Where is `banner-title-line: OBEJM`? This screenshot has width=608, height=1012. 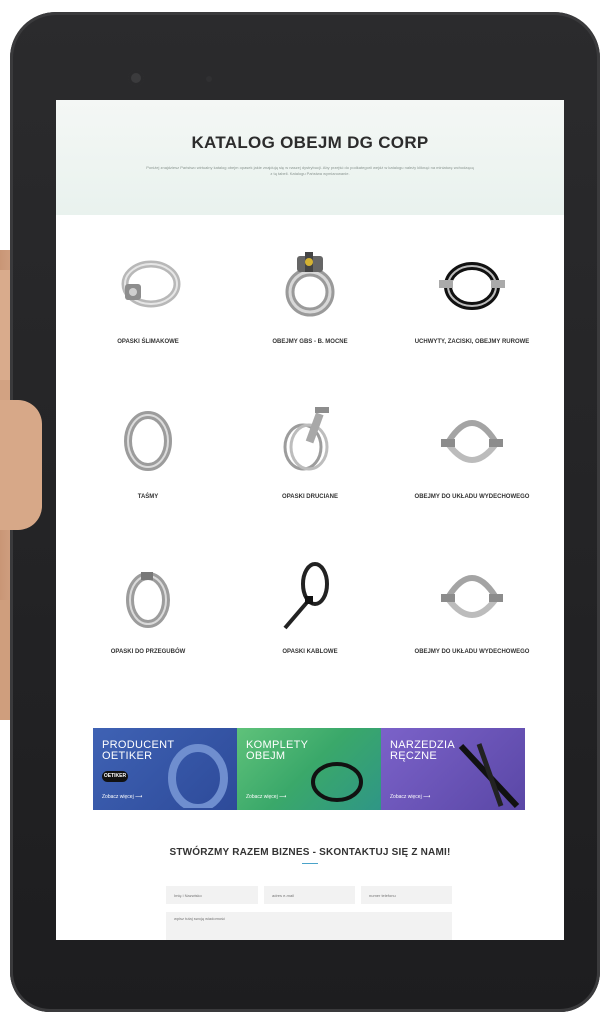 banner-title-line: OBEJM is located at coordinates (266, 756).